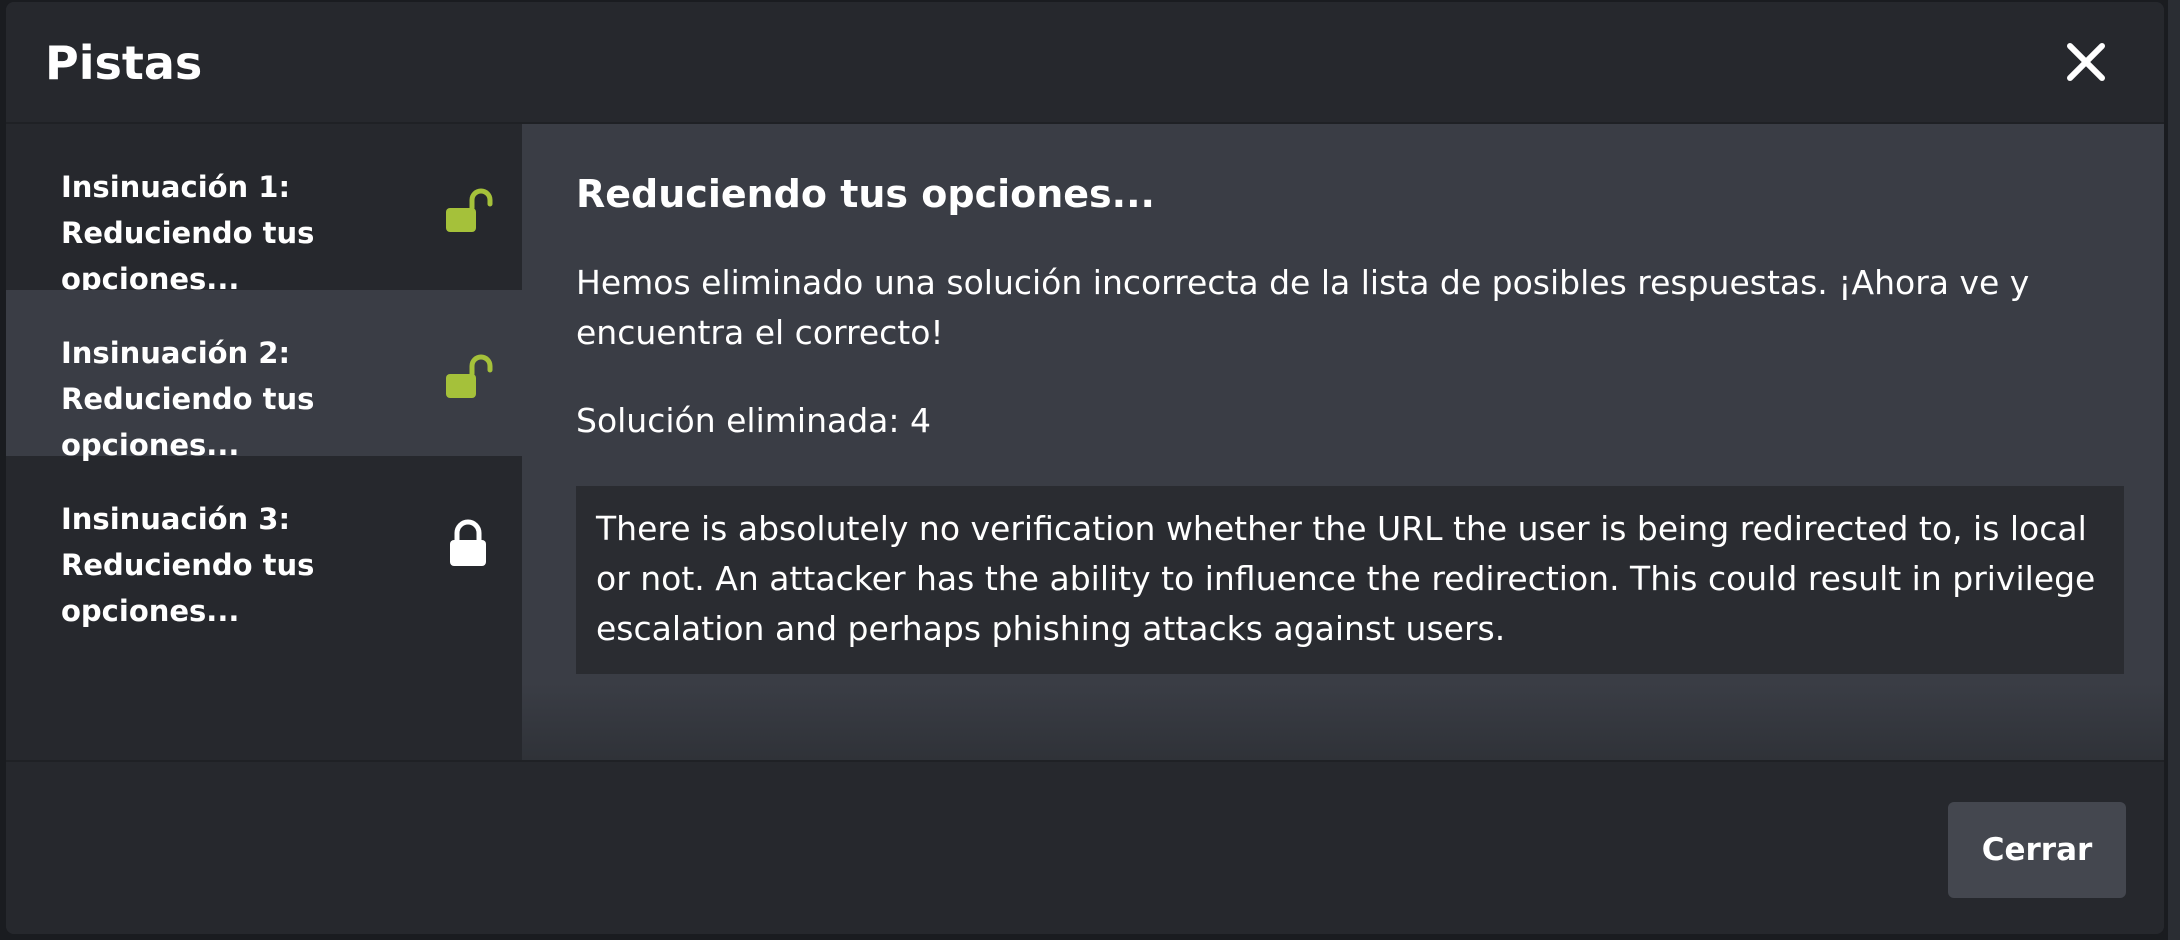 Image resolution: width=2180 pixels, height=940 pixels. What do you see at coordinates (468, 544) in the screenshot?
I see `locked-padlock-icon` at bounding box center [468, 544].